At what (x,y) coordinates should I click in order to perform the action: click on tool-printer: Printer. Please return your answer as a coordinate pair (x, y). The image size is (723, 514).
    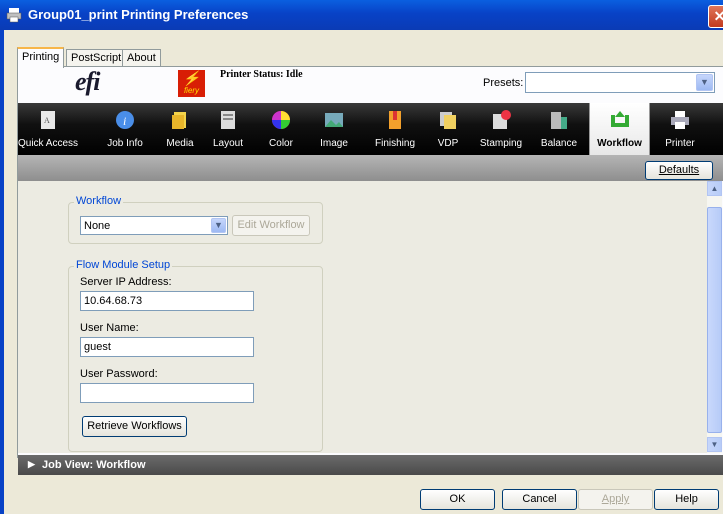
    Looking at the image, I should click on (680, 129).